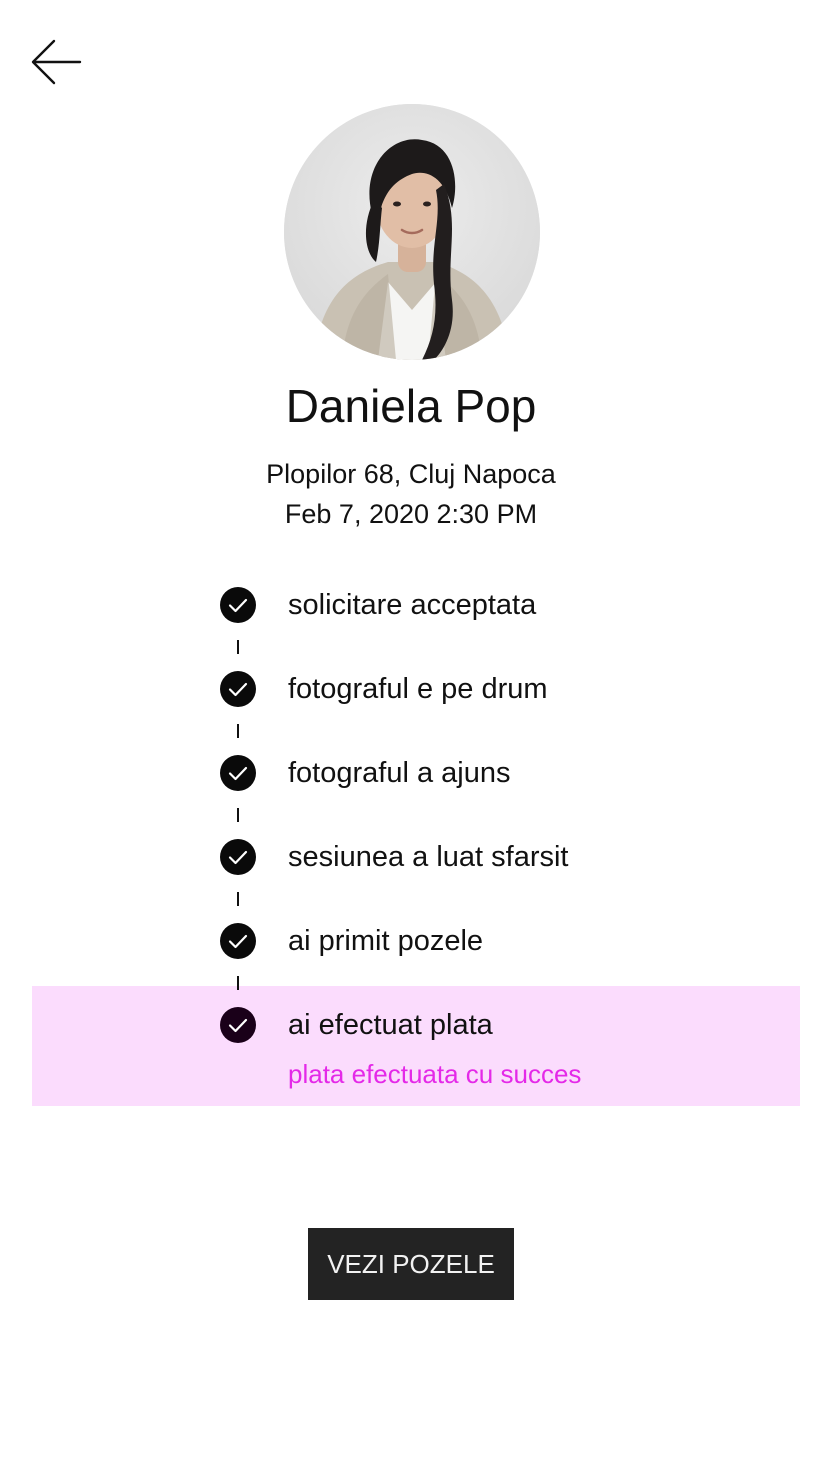 This screenshot has width=822, height=1462. I want to click on timeline-step: ai primit pozele, so click(500, 942).